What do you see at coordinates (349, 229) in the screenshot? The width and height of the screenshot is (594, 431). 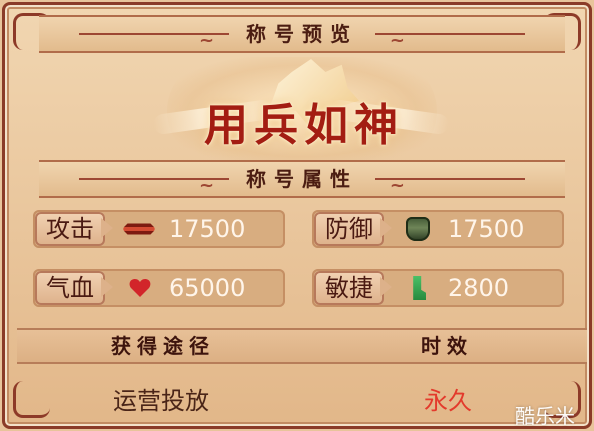 I see `stat-label: 防御` at bounding box center [349, 229].